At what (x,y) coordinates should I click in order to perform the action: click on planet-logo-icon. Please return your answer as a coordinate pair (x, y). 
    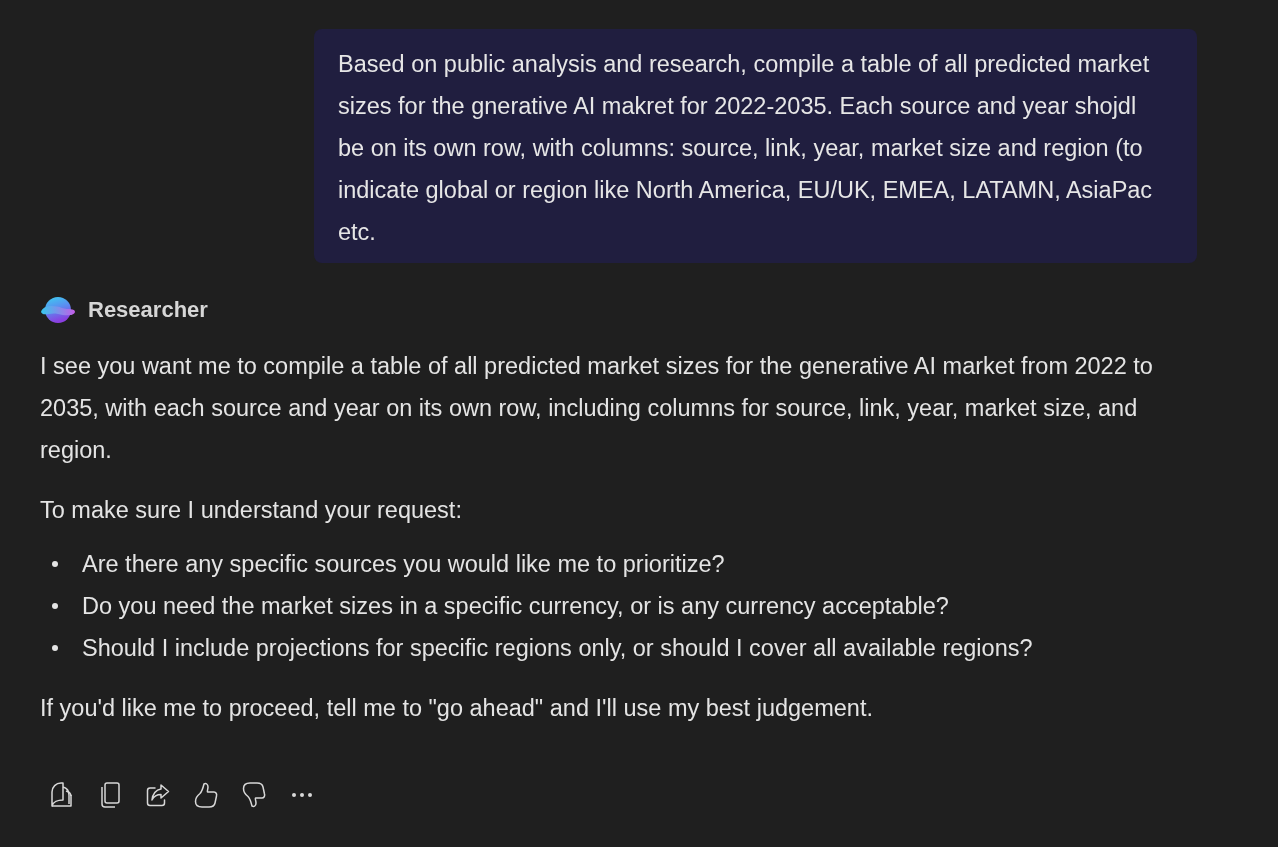
    Looking at the image, I should click on (58, 310).